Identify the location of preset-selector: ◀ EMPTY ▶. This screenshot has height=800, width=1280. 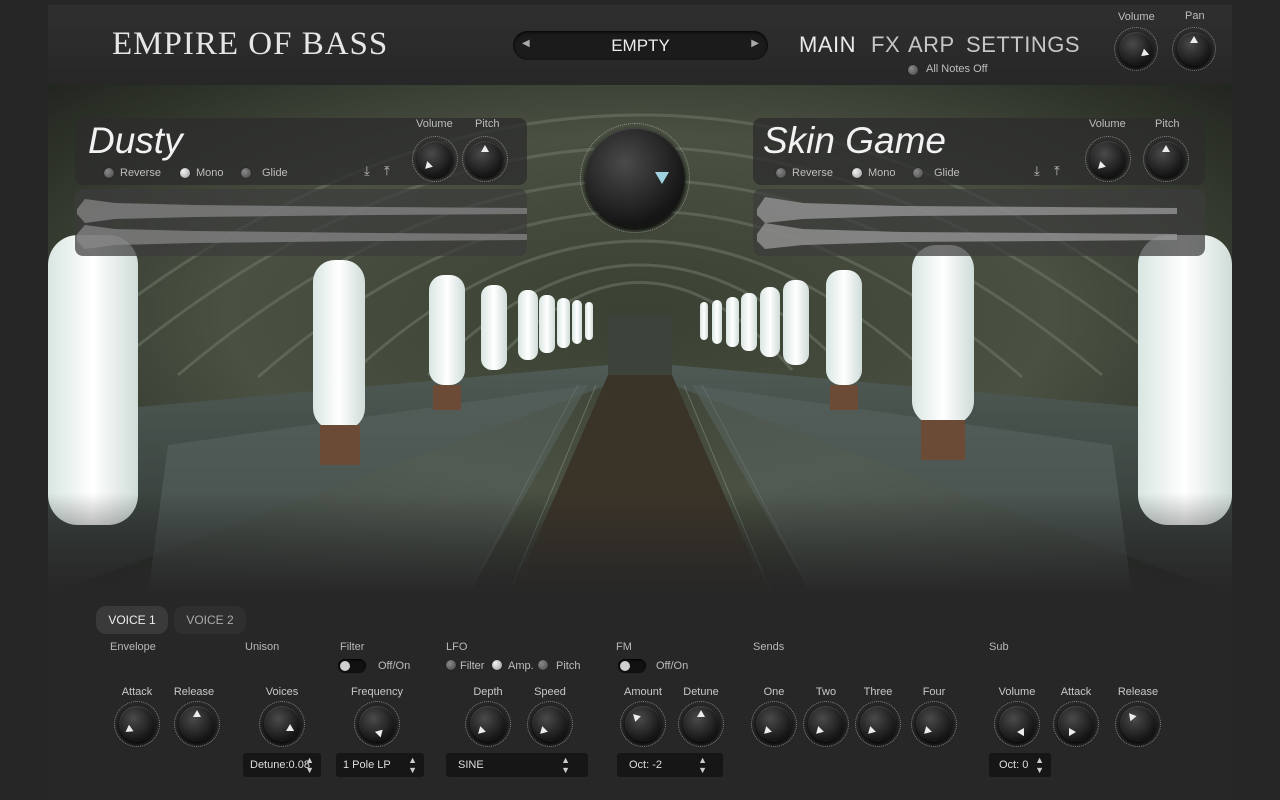
(640, 45).